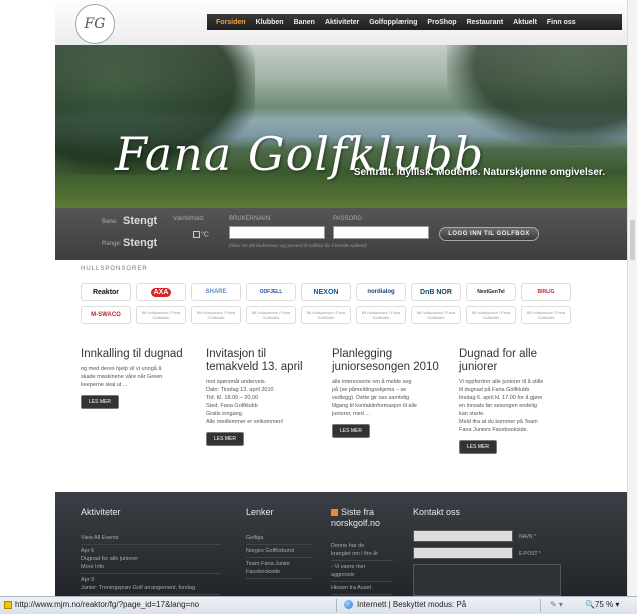  Describe the element at coordinates (527, 537) in the screenshot. I see `contact-name-label: NAVN *` at that location.